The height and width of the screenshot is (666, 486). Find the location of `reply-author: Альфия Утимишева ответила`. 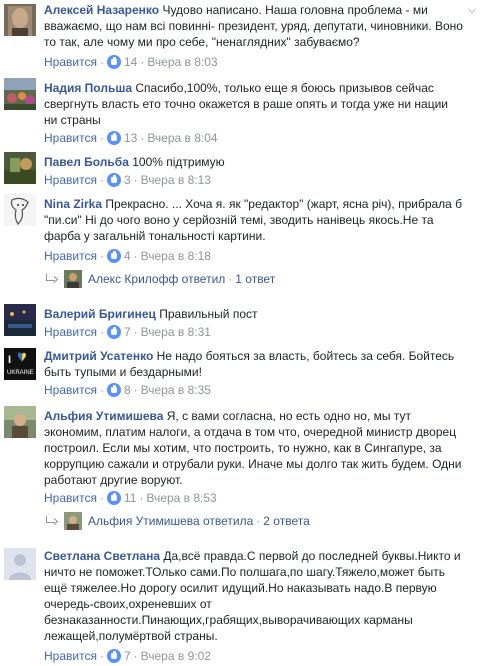

reply-author: Альфия Утимишева ответила is located at coordinates (170, 521).